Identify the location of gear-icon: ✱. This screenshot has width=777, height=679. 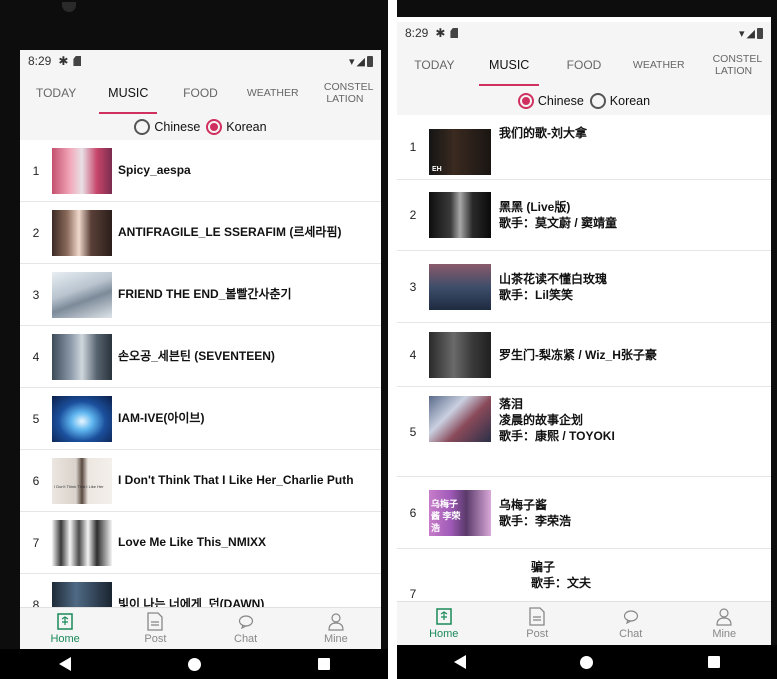
(440, 33).